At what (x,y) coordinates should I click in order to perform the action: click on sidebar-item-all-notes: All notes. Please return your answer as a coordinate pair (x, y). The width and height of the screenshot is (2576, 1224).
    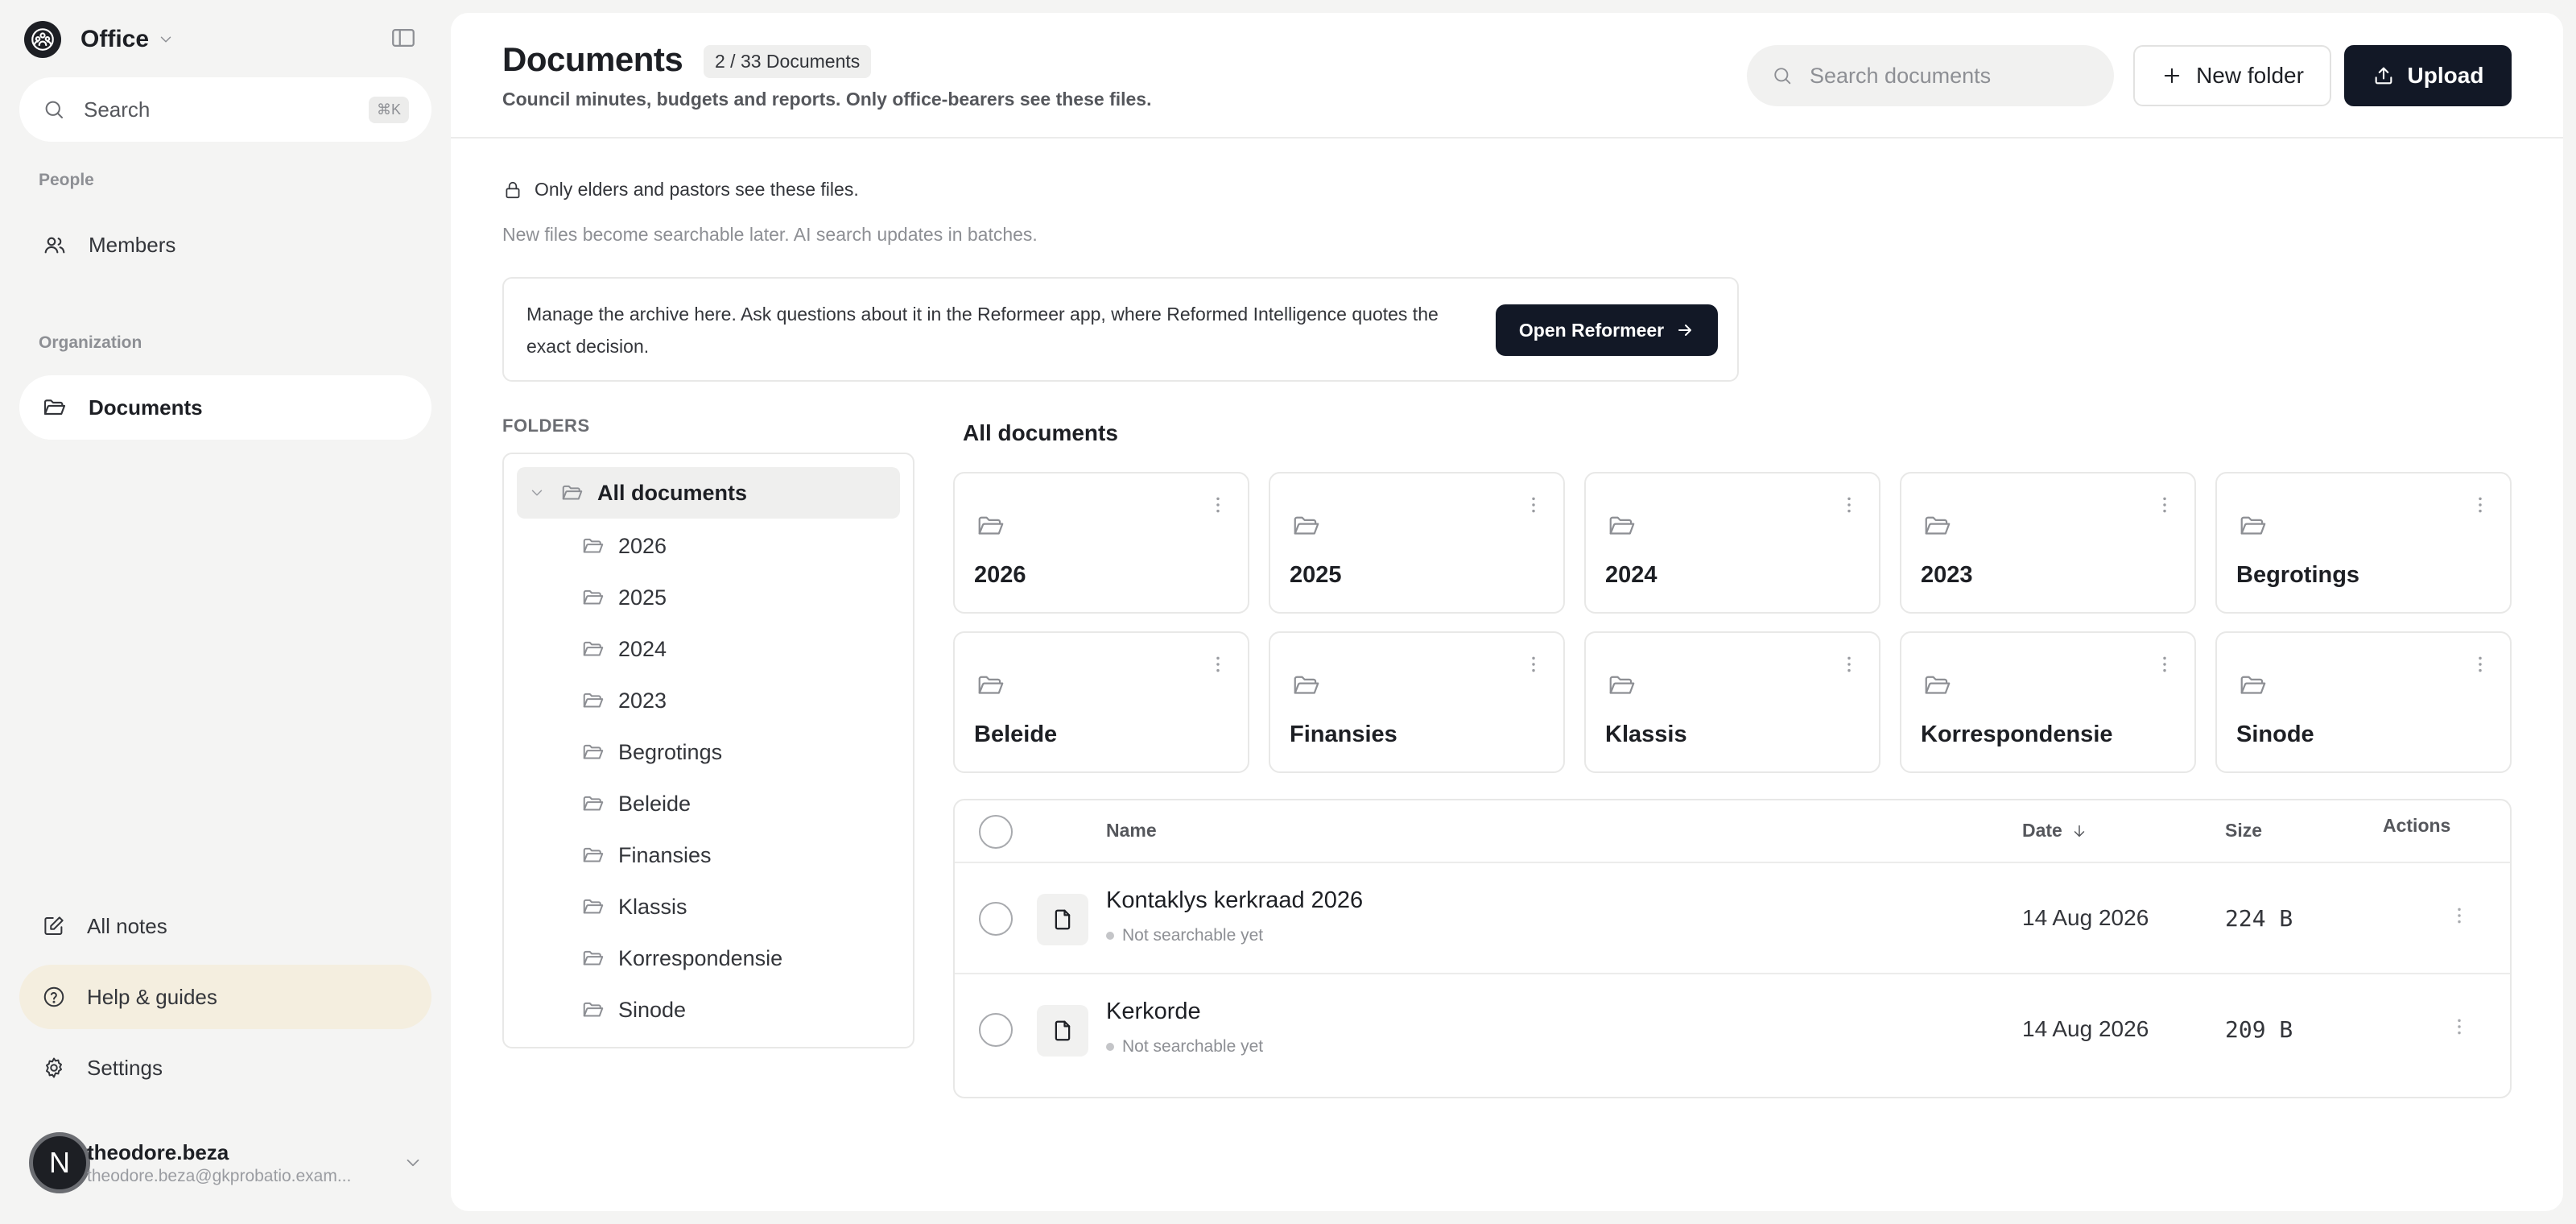
    Looking at the image, I should click on (225, 926).